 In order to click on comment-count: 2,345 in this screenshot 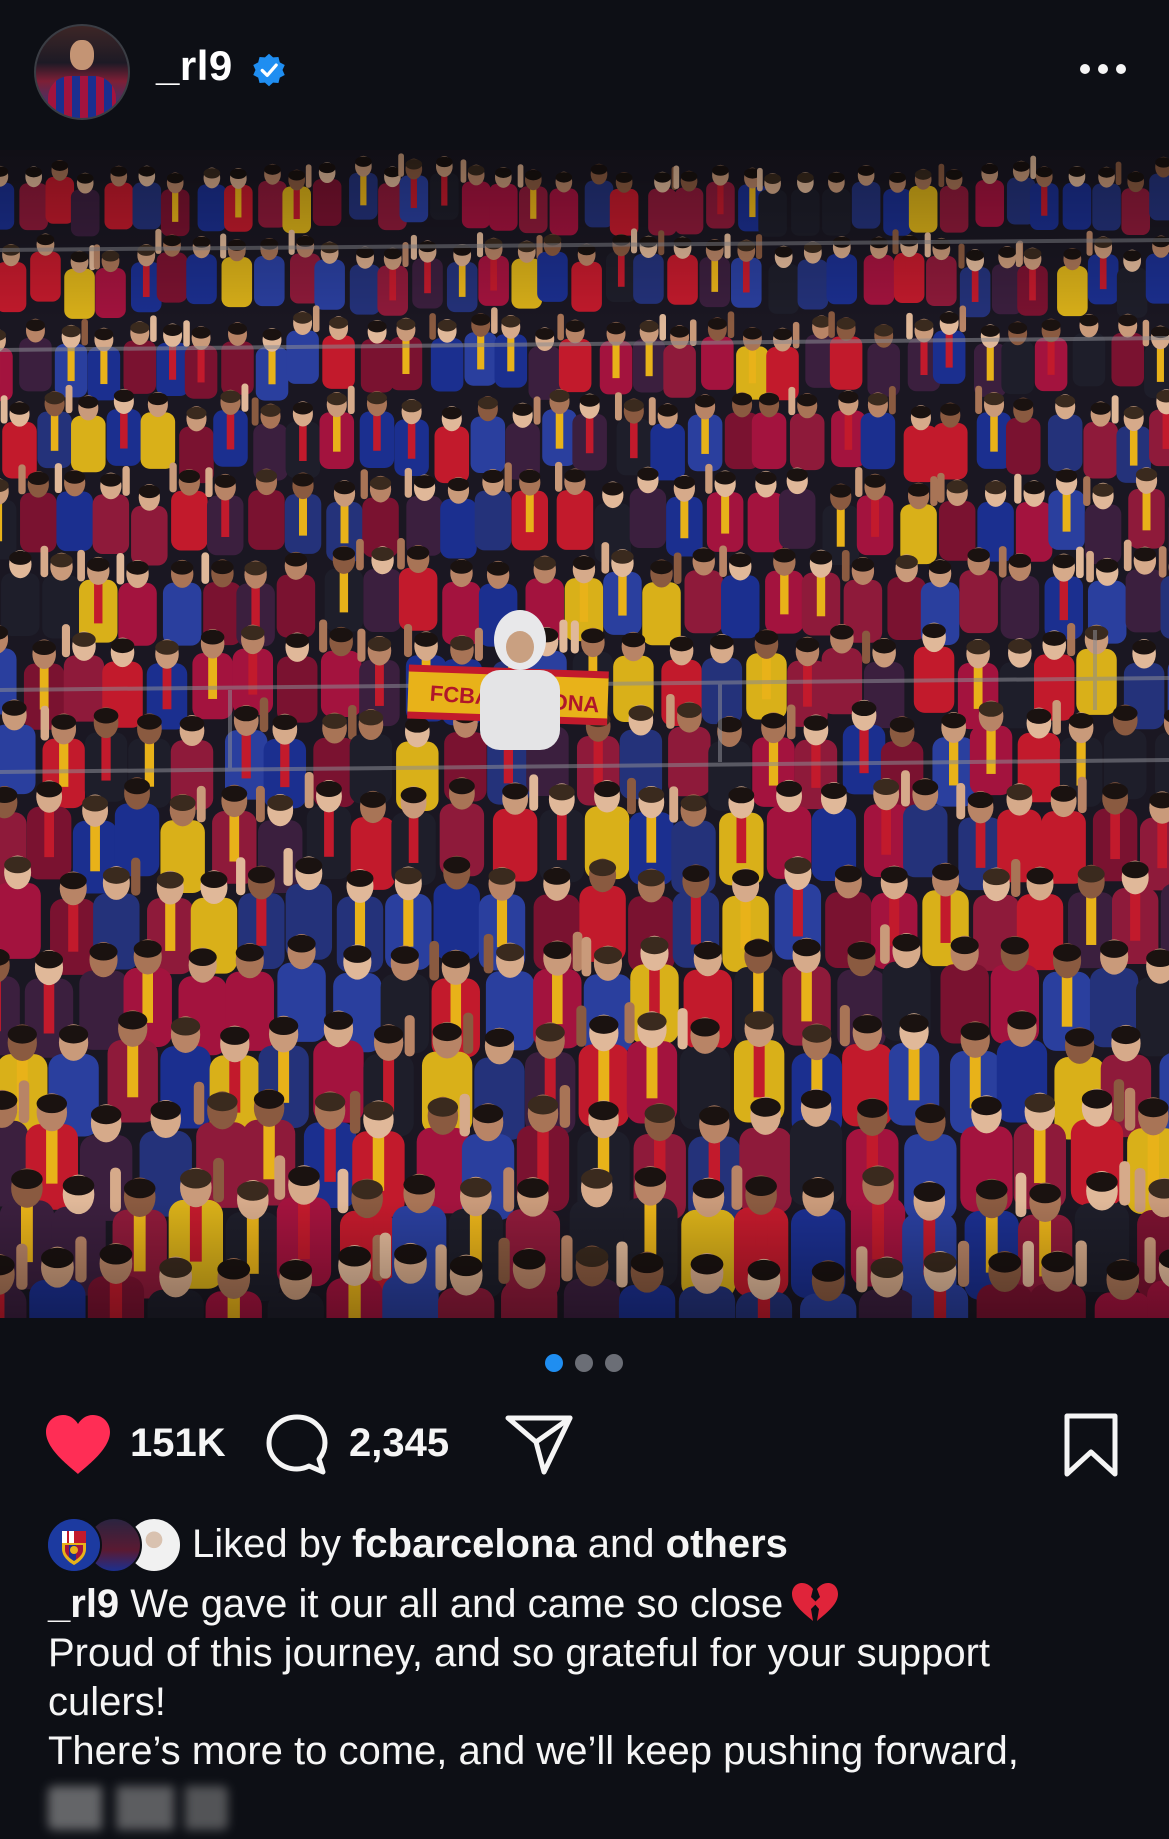, I will do `click(399, 1443)`.